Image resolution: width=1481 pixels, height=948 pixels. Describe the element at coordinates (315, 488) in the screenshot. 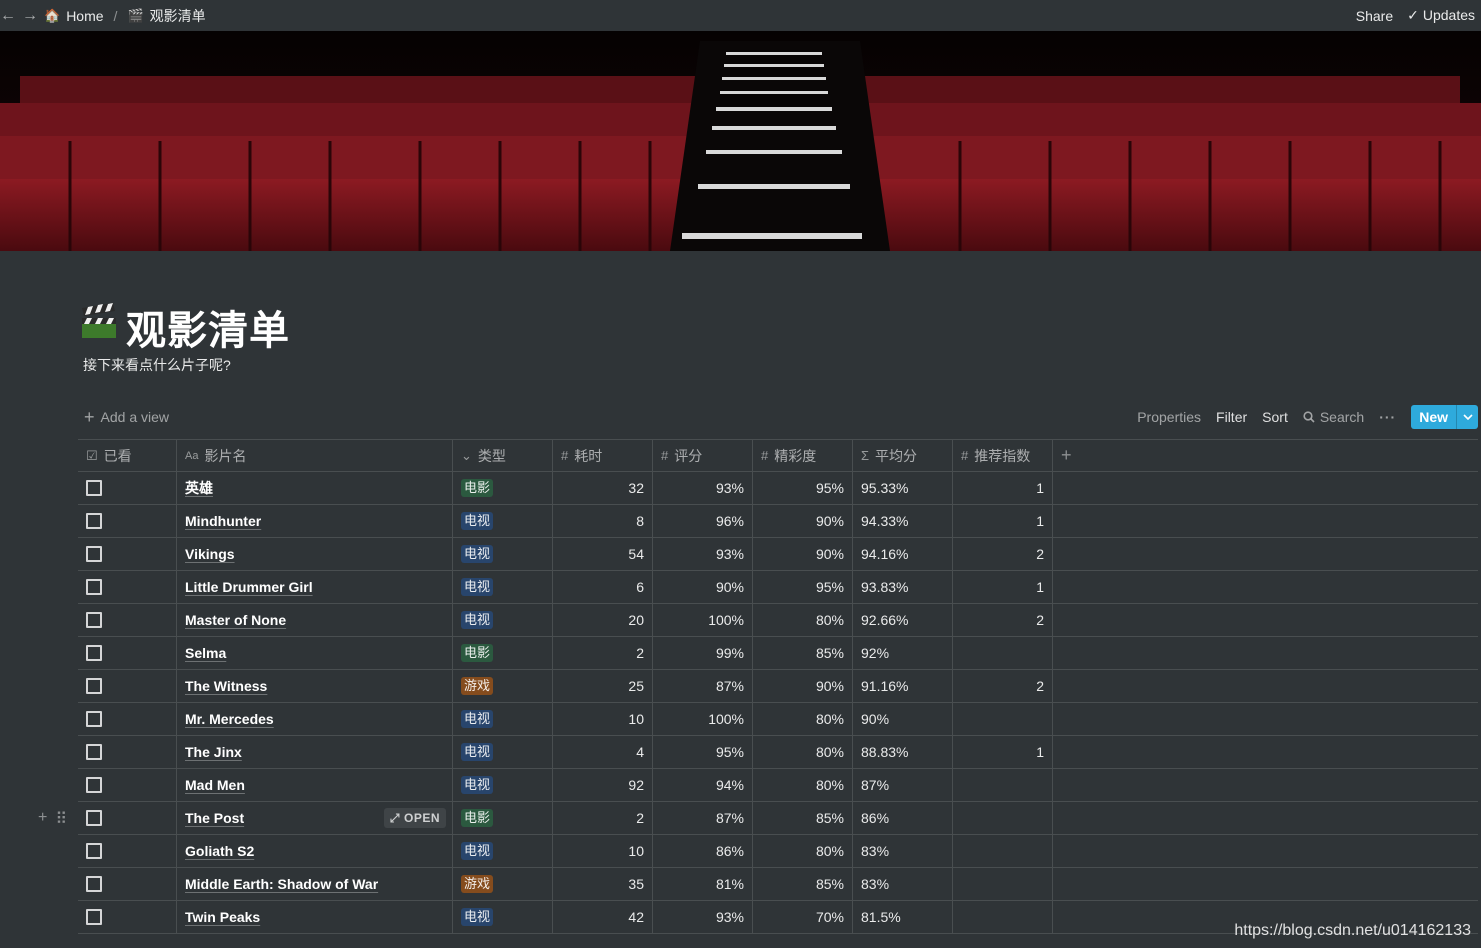

I see `title-cell: 英雄` at that location.